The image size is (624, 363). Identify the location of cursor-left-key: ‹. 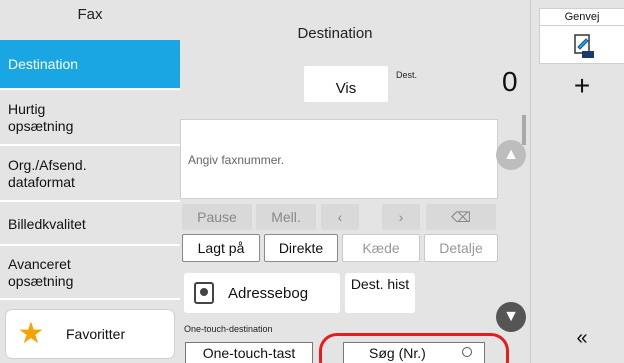
(340, 217).